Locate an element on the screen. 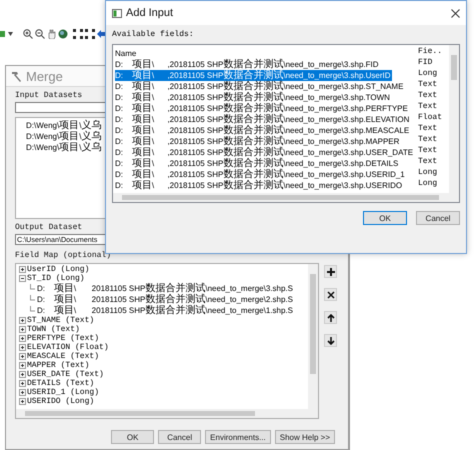 The height and width of the screenshot is (450, 474). tree-node: ST_ID (Long) is located at coordinates (56, 278).